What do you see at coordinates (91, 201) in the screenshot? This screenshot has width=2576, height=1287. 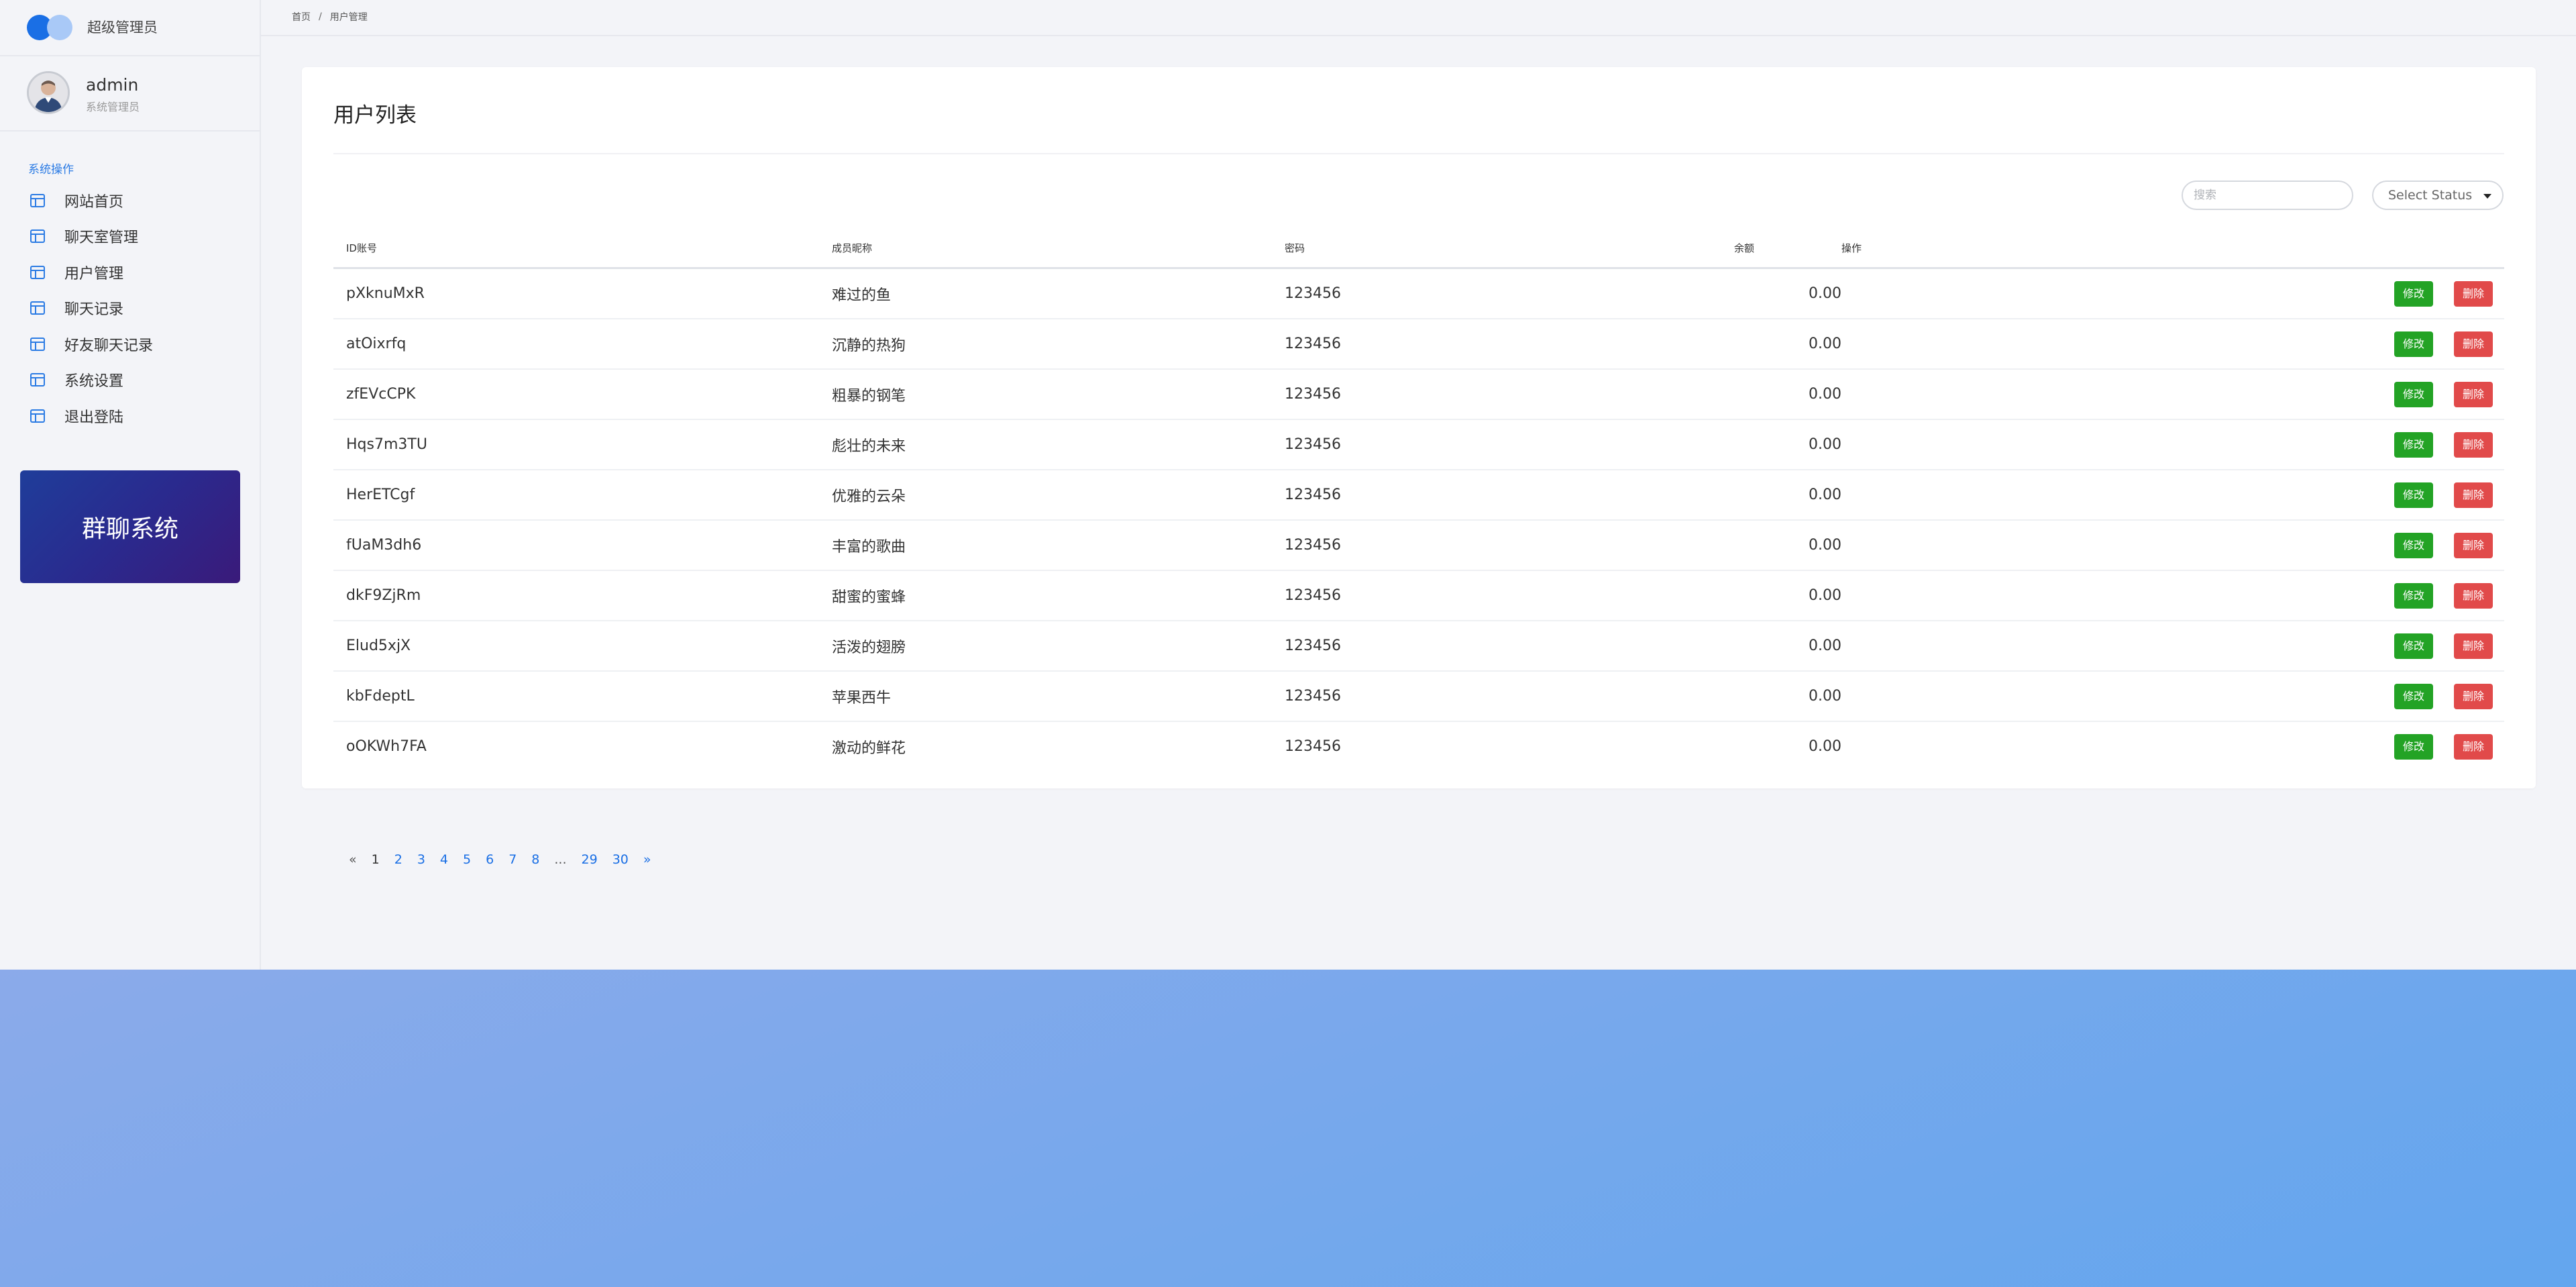 I see `sidebar-item-home: 网站首页` at bounding box center [91, 201].